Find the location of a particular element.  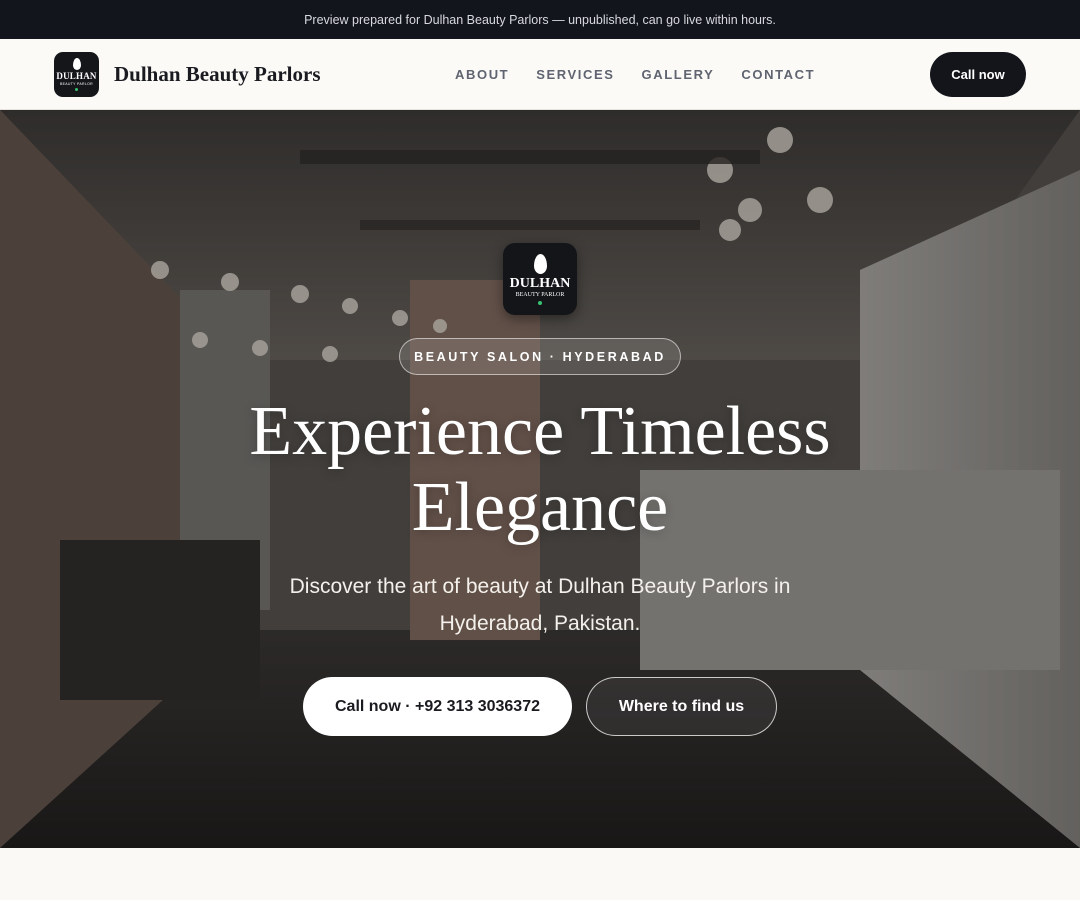

nav-contact: CONTACT is located at coordinates (778, 74).